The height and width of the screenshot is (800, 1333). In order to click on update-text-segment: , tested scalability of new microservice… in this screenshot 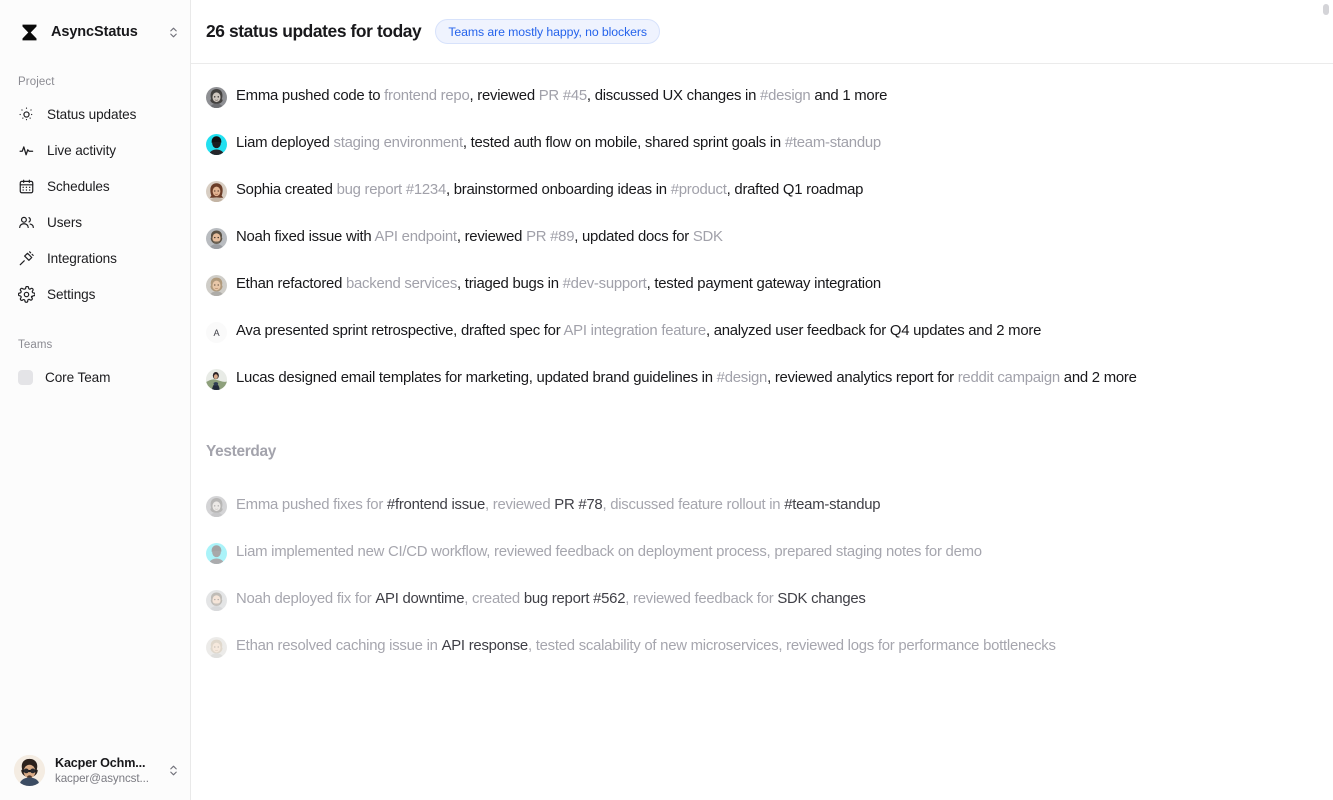, I will do `click(791, 646)`.